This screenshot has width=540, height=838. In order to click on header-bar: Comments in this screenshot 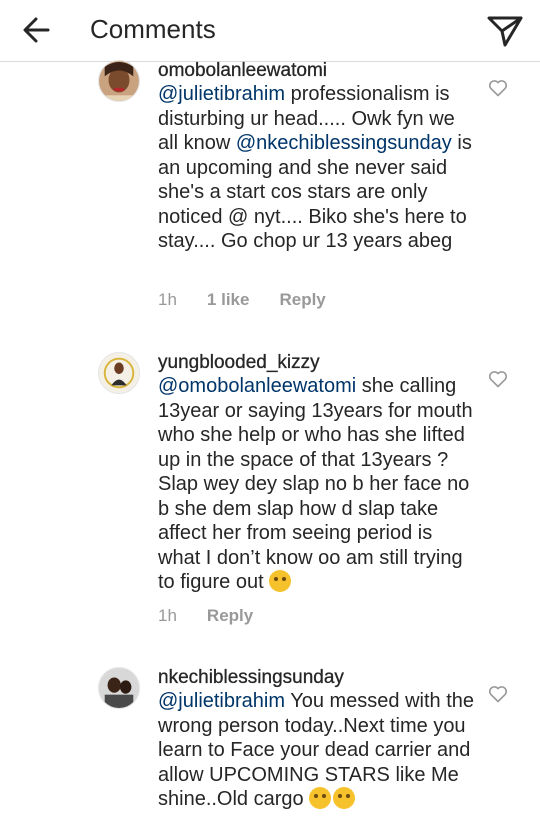, I will do `click(270, 31)`.